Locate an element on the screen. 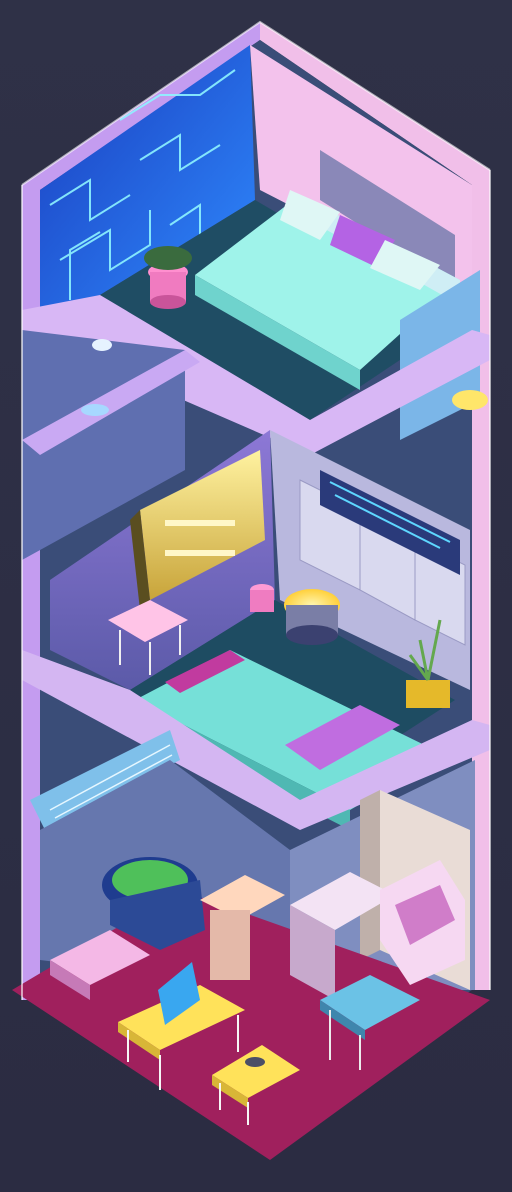  stool-icon is located at coordinates (262, 598).